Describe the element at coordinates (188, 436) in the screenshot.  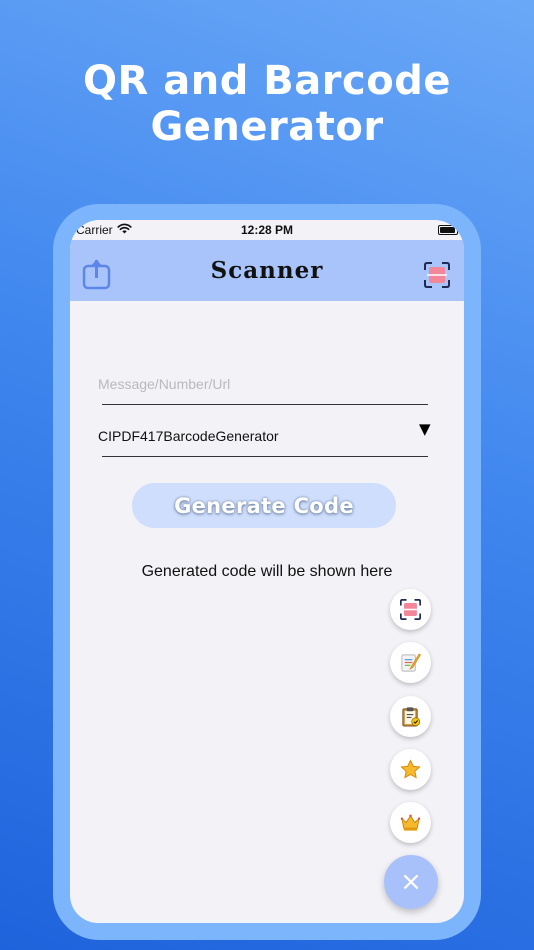
I see `generator-select: CIPDF417BarcodeGenerator` at that location.